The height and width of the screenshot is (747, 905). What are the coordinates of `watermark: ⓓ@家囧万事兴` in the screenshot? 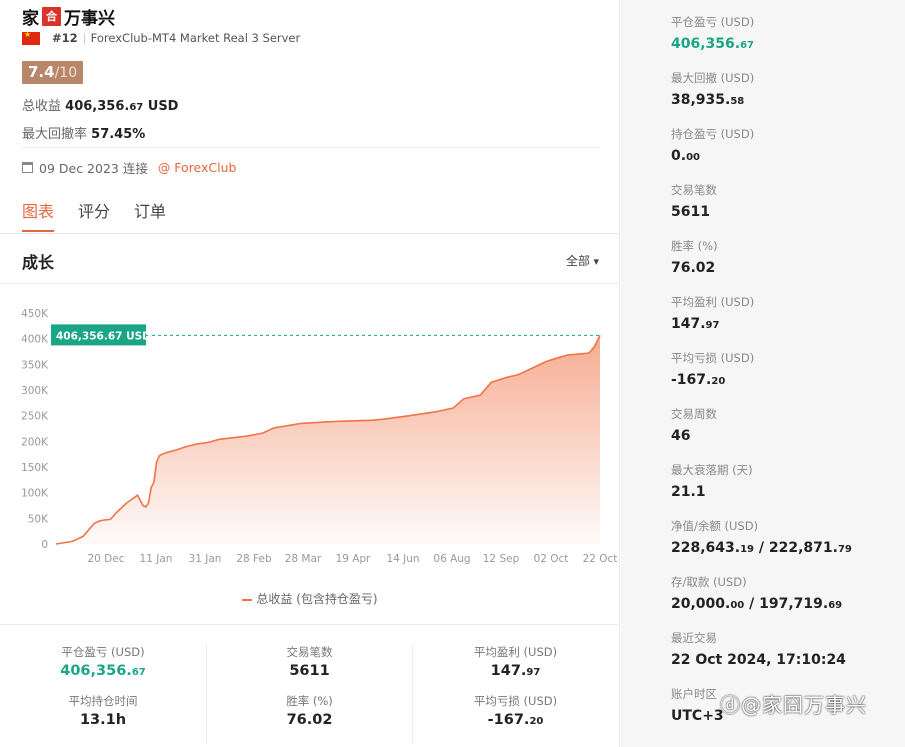 It's located at (793, 705).